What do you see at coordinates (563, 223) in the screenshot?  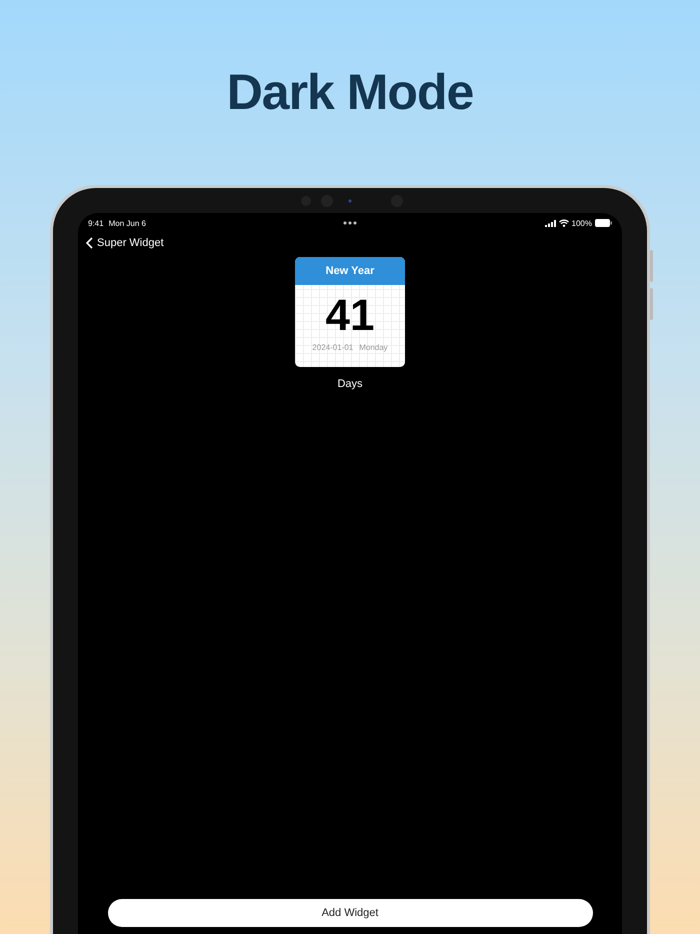 I see `wifi-icon` at bounding box center [563, 223].